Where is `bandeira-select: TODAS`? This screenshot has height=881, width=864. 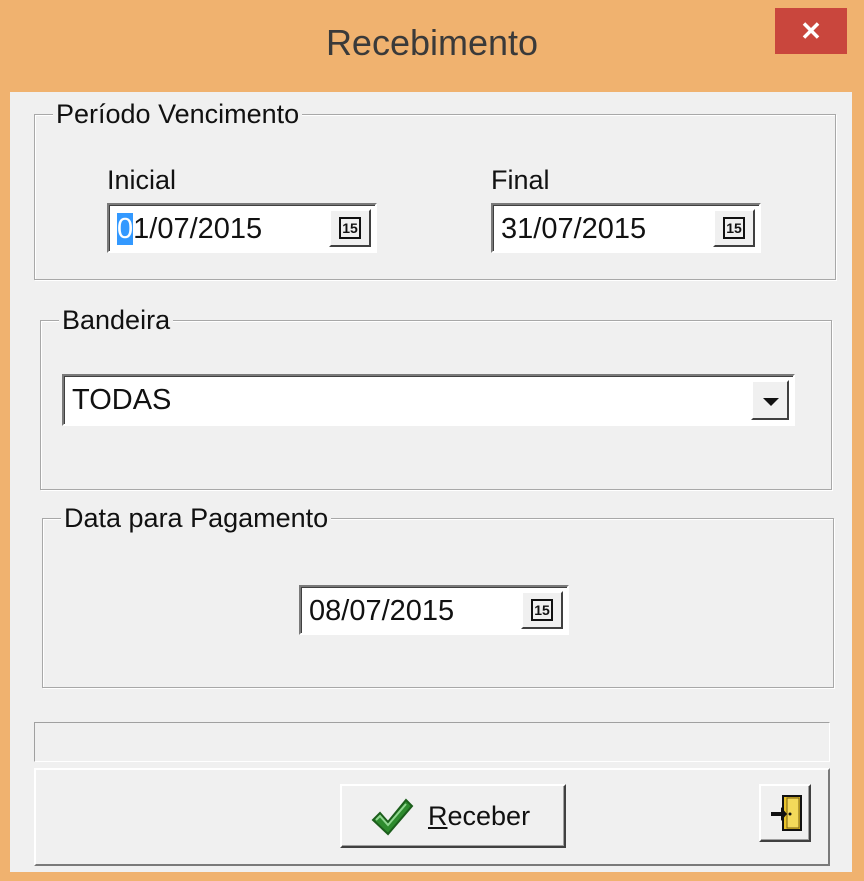
bandeira-select: TODAS is located at coordinates (428, 400).